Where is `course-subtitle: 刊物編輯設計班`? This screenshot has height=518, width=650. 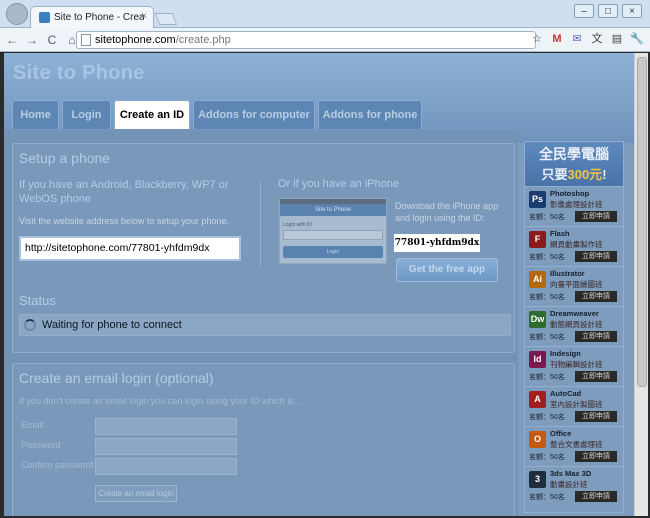
course-subtitle: 刊物編輯設計班 is located at coordinates (576, 364).